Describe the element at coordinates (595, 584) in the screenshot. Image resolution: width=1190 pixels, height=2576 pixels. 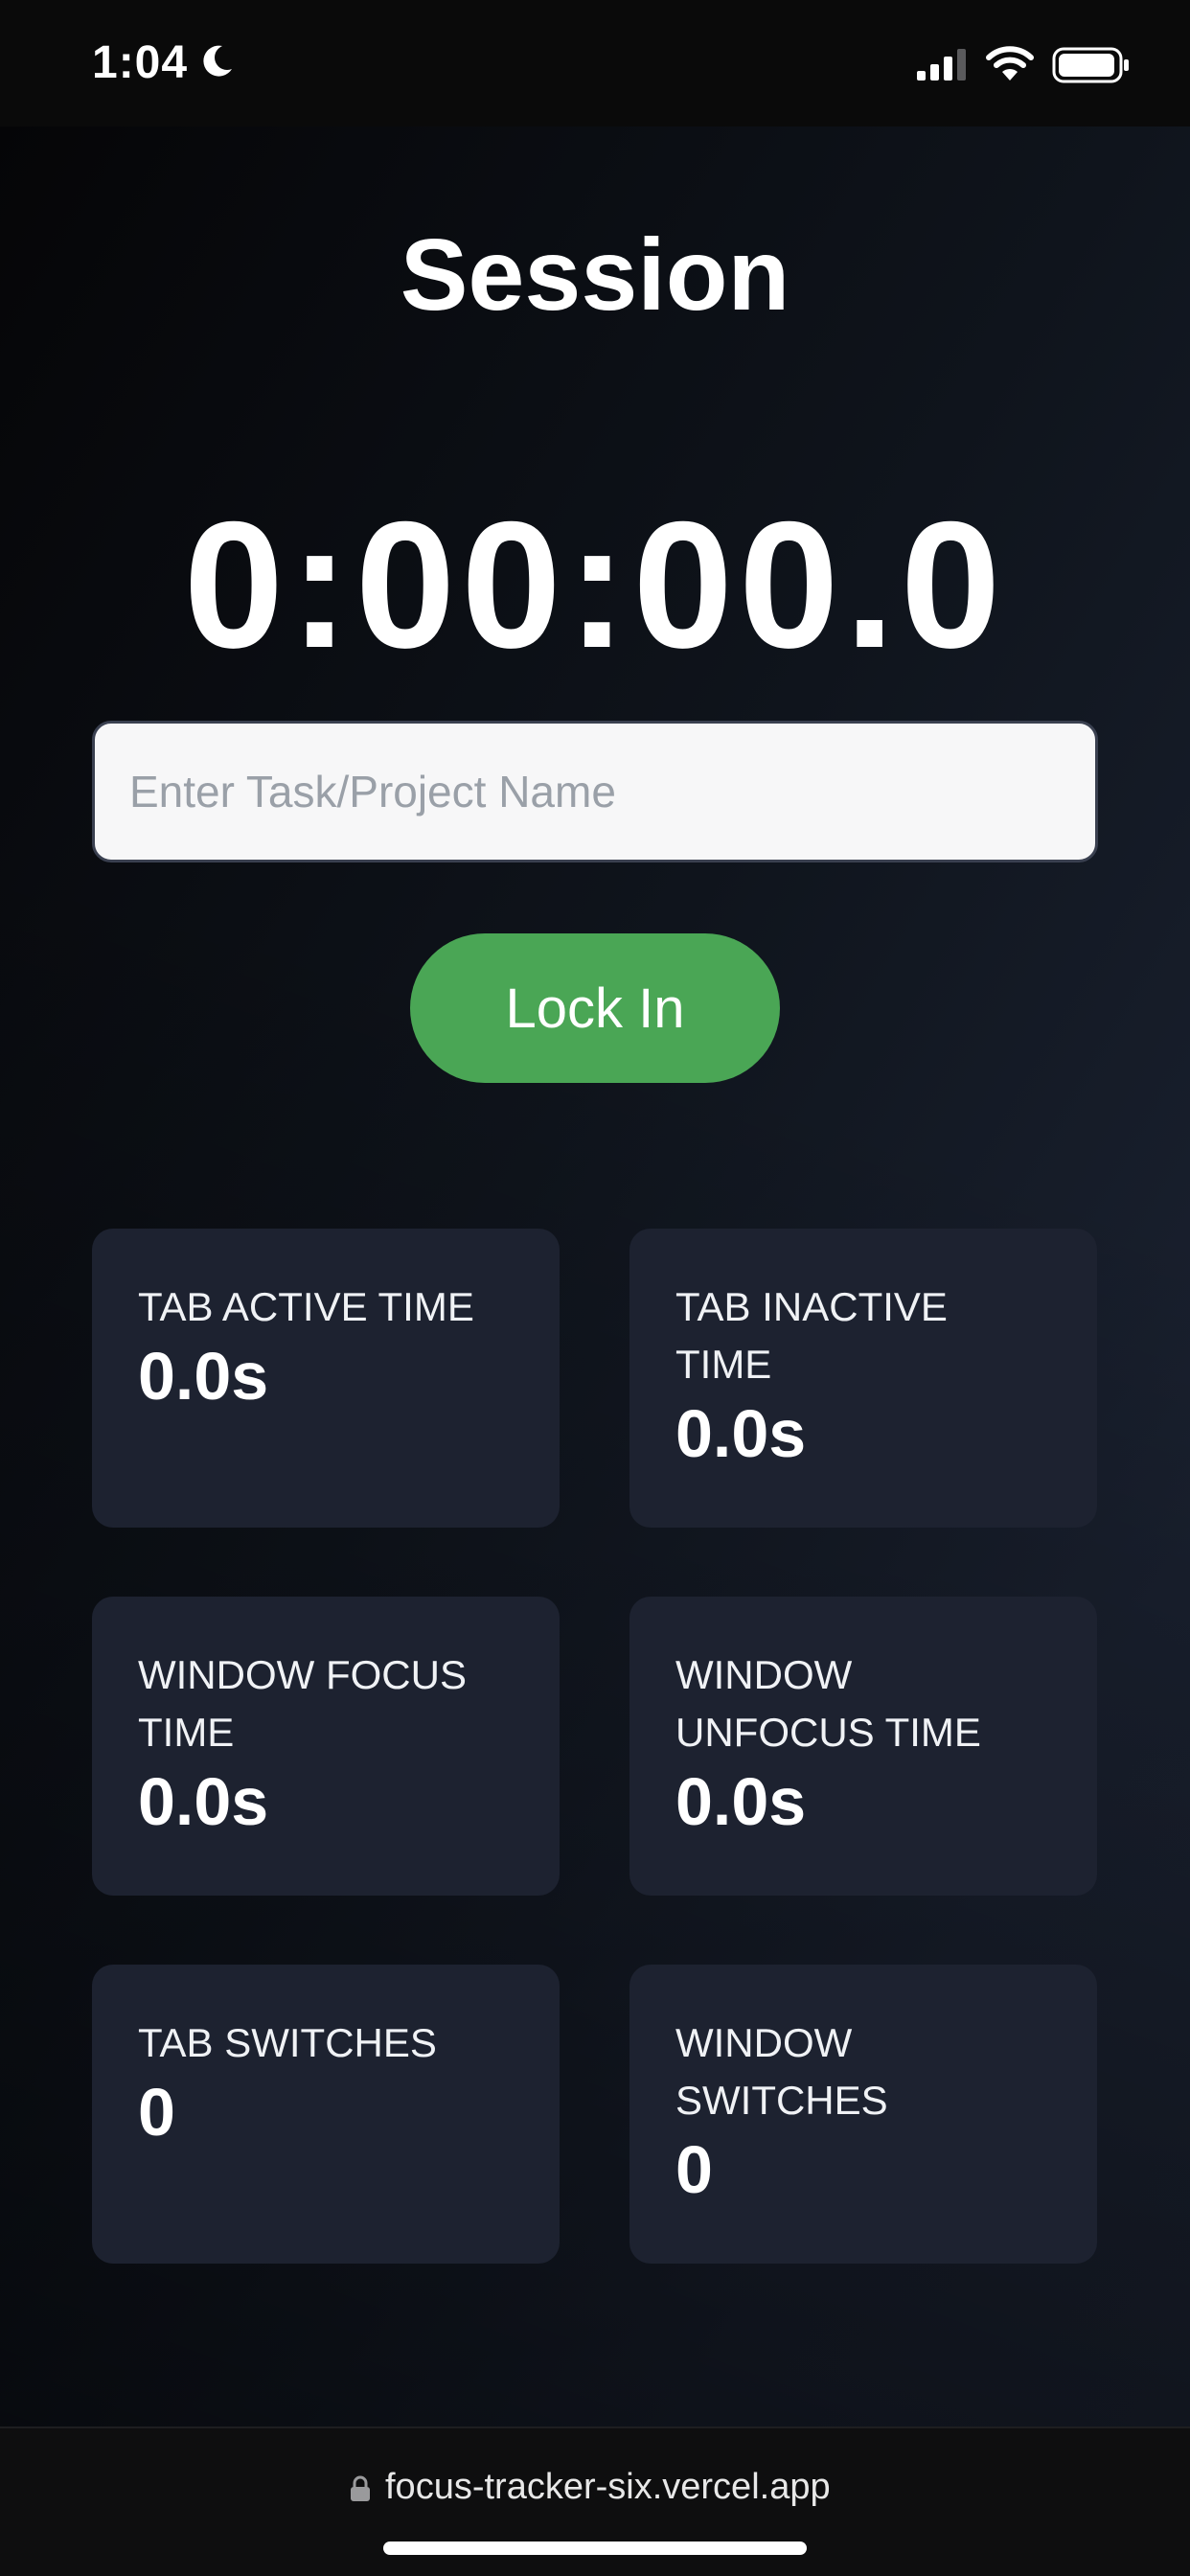
I see `session-timer: 0:00:00.0` at that location.